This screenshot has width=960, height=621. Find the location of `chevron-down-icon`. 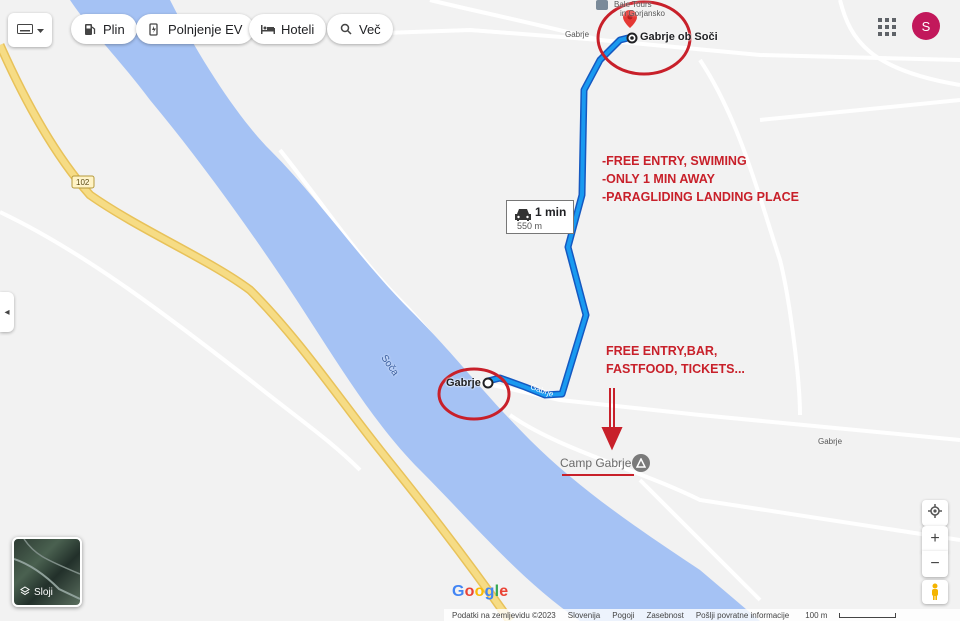

chevron-down-icon is located at coordinates (40, 30).